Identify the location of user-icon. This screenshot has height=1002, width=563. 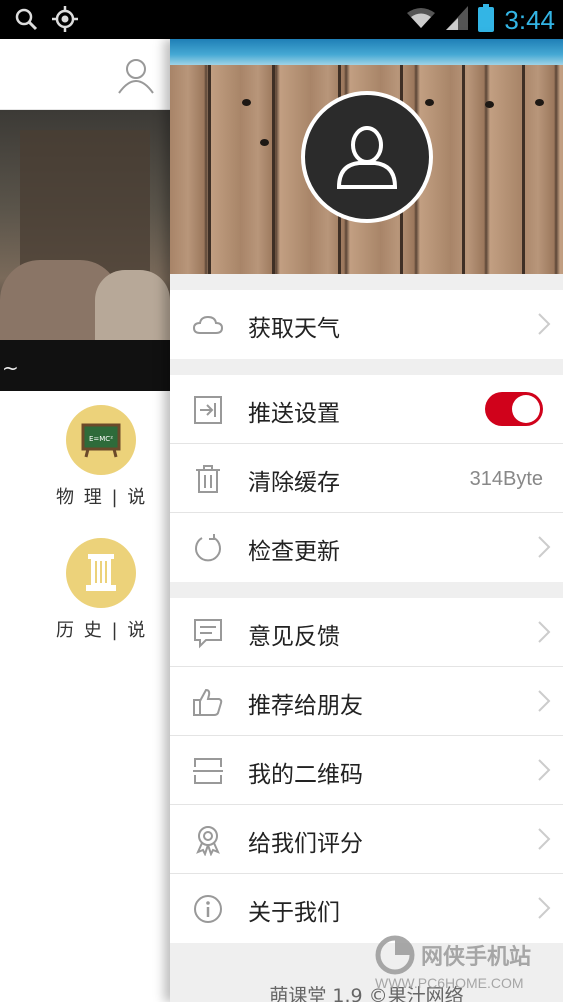
(136, 77).